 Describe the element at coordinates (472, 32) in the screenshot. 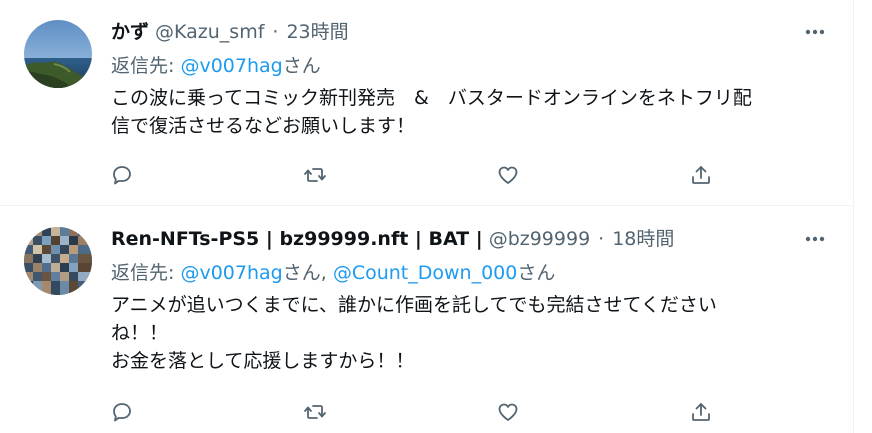

I see `tweet-header: かず @Kazu_smf · 23時間` at that location.